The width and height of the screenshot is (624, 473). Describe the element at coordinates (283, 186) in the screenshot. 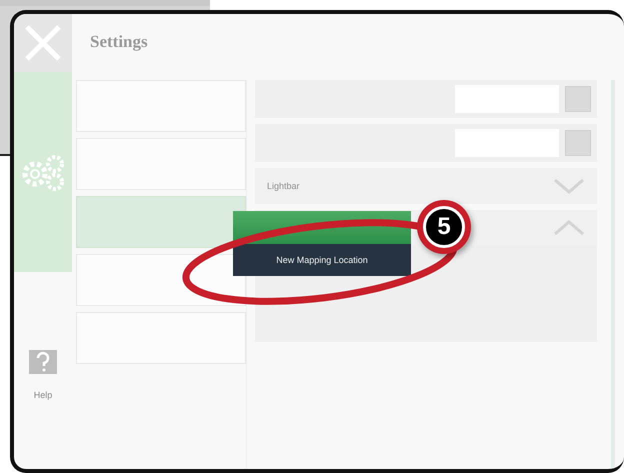

I see `section-label: Lightbar` at that location.